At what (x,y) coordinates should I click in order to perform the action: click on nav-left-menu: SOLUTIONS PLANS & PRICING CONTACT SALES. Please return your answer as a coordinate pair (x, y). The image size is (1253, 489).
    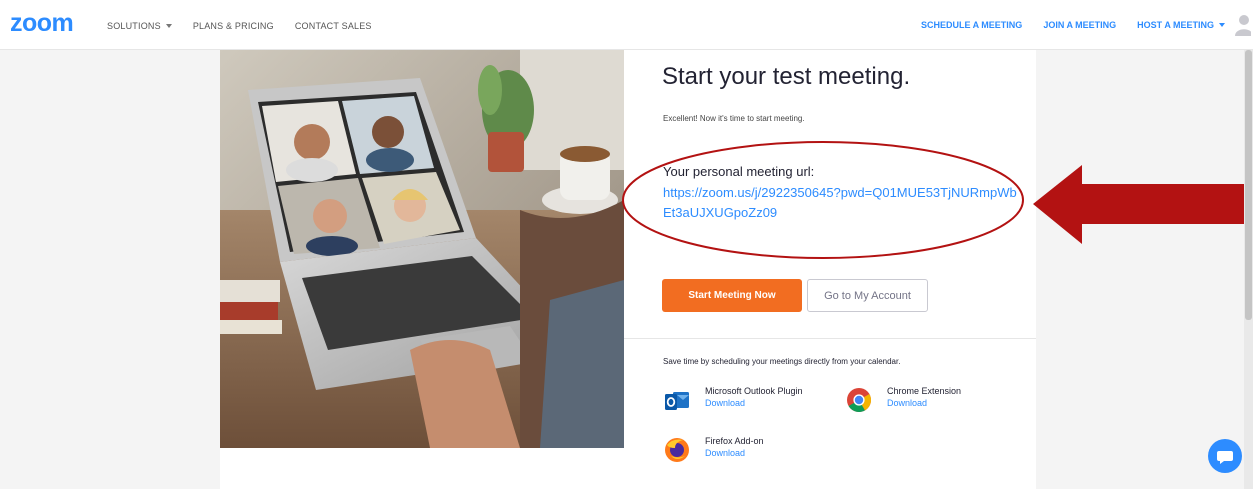
    Looking at the image, I should click on (250, 26).